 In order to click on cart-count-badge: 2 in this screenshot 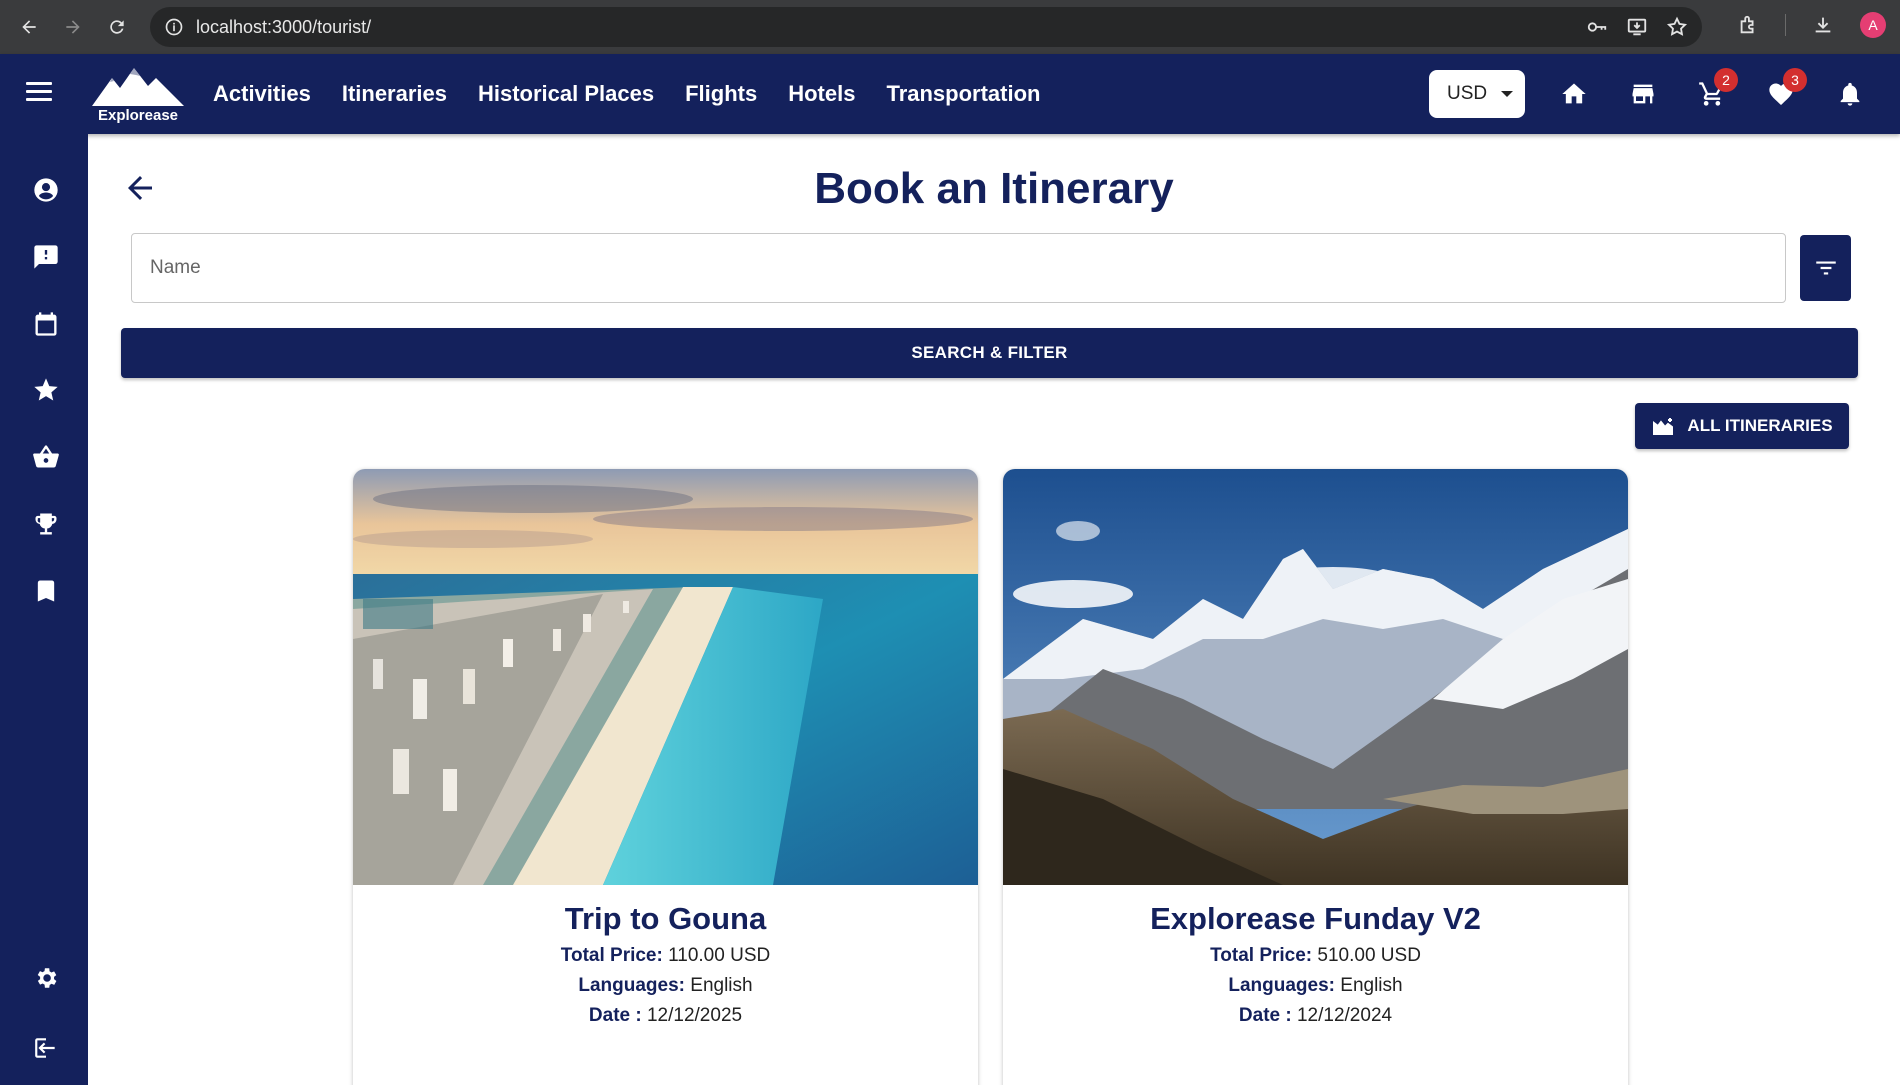, I will do `click(1726, 80)`.